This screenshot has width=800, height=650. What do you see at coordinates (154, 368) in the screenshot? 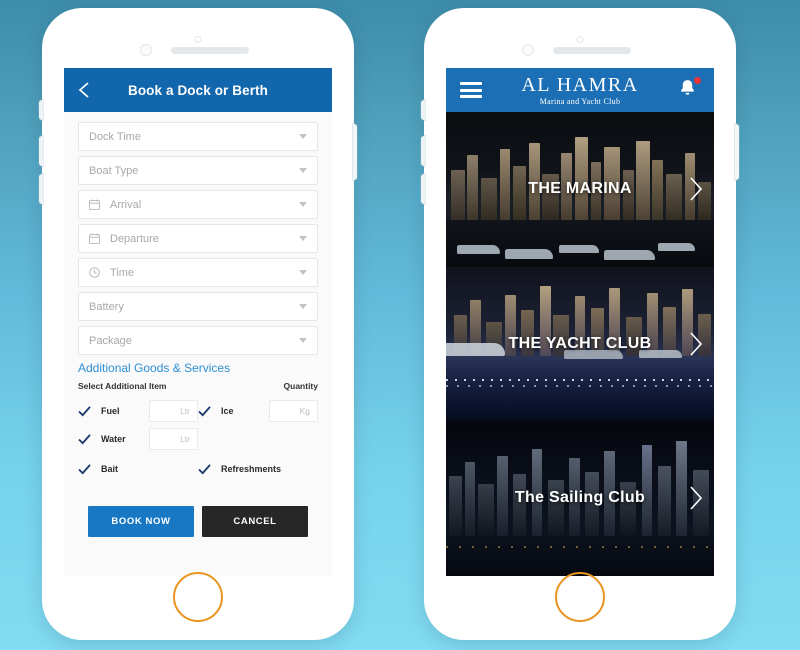
I see `section-title-additional: Additional Goods & Services` at bounding box center [154, 368].